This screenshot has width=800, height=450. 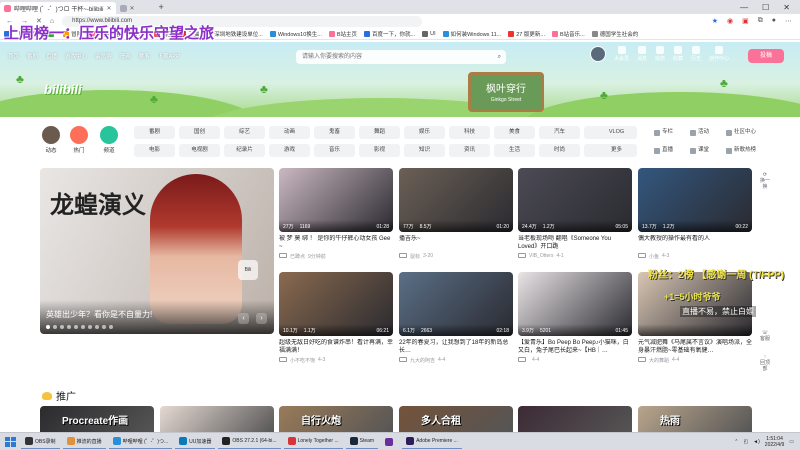 I want to click on channel-pill: 国创, so click(x=199, y=132).